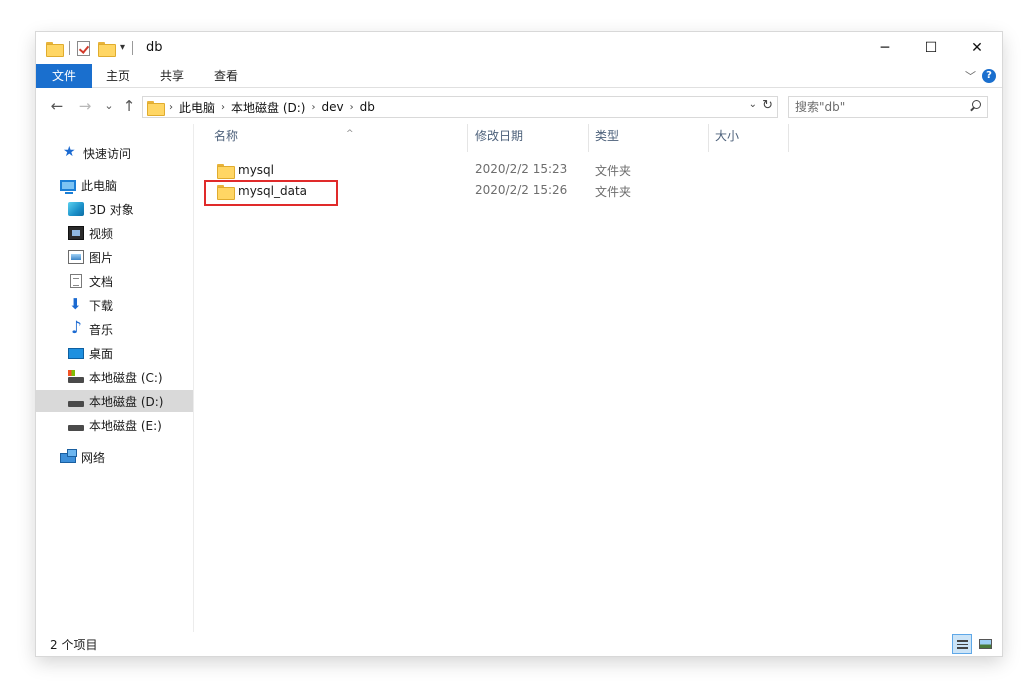  What do you see at coordinates (268, 107) in the screenshot?
I see `breadcrumb-drive-d: 本地磁盘 (D:)` at bounding box center [268, 107].